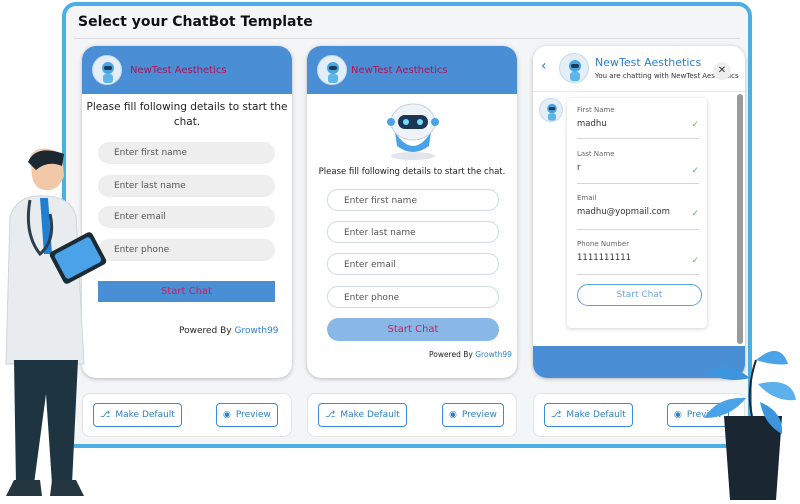 Image resolution: width=800 pixels, height=504 pixels. I want to click on email-value: madhu@yopmail.com, so click(623, 212).